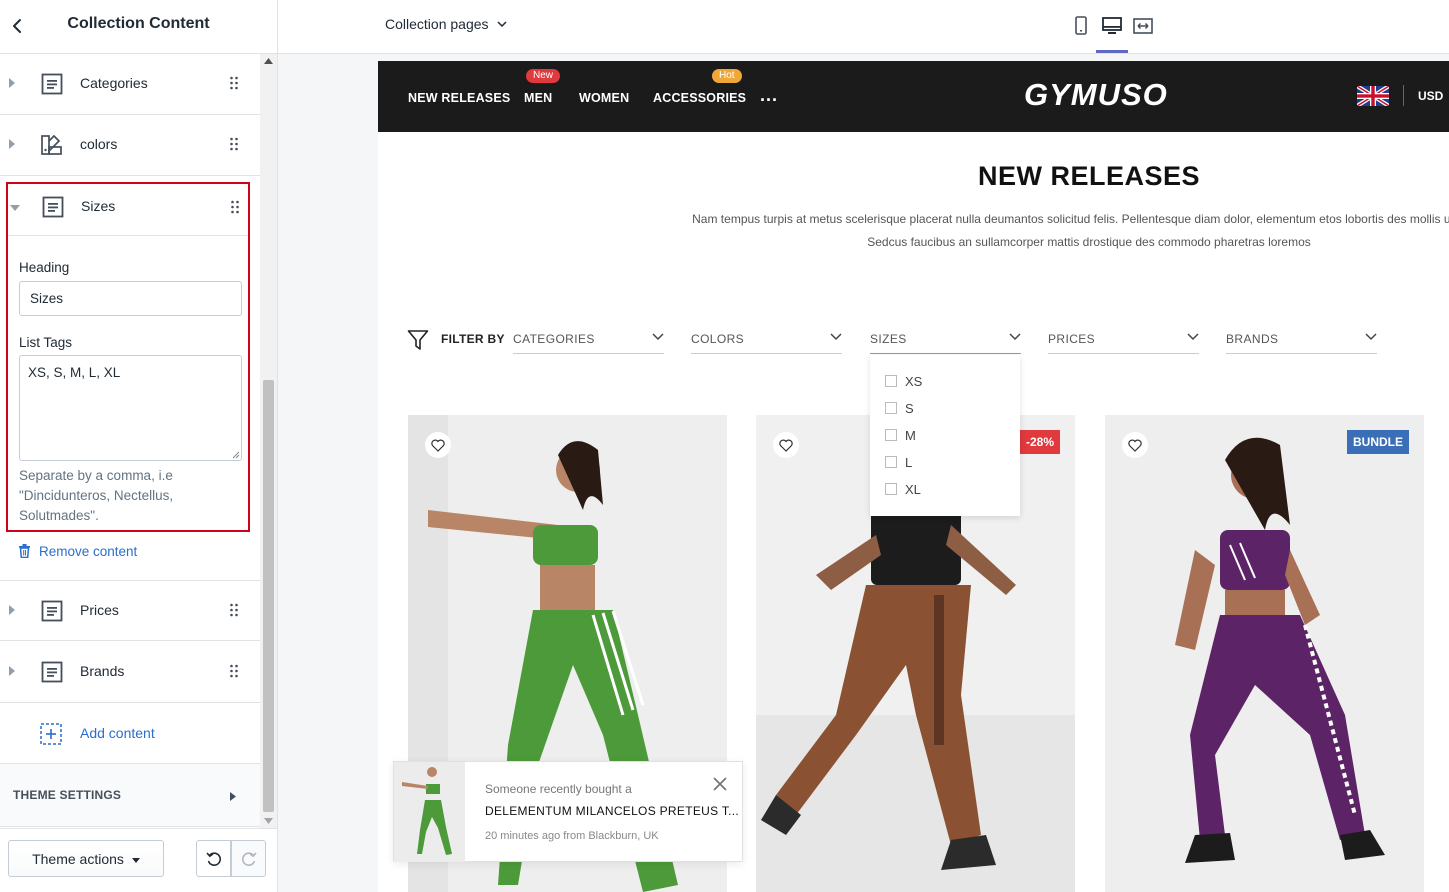 Image resolution: width=1449 pixels, height=892 pixels. Describe the element at coordinates (909, 408) in the screenshot. I see `size-option-label: S` at that location.